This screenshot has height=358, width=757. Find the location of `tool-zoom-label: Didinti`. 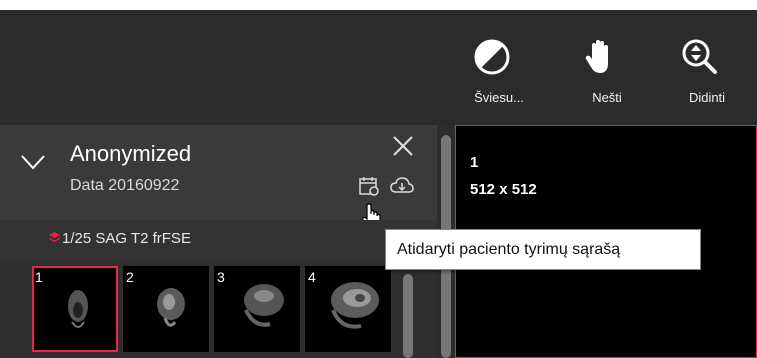

tool-zoom-label: Didinti is located at coordinates (707, 97).